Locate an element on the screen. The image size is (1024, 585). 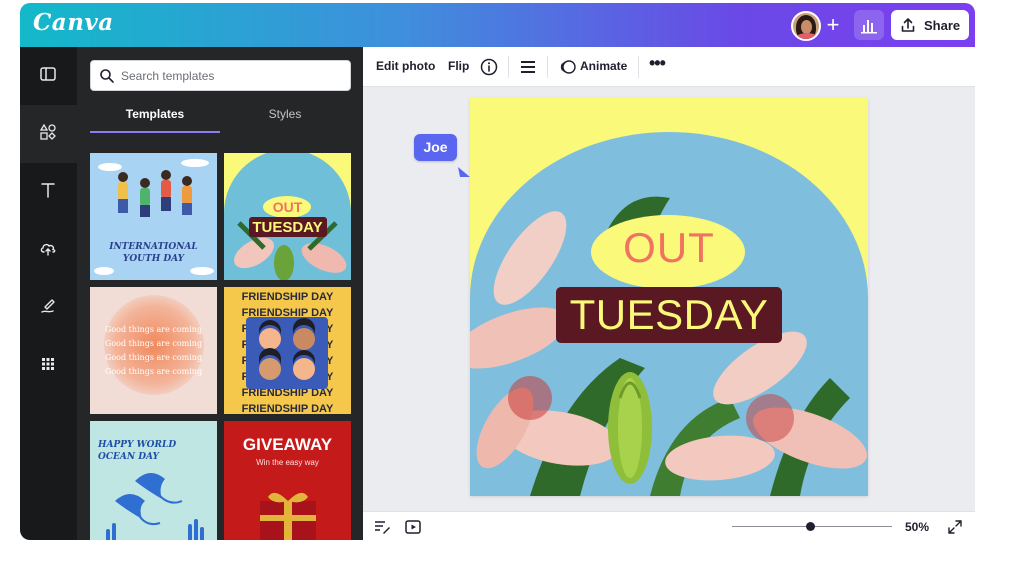
elements-icon is located at coordinates (47, 131).